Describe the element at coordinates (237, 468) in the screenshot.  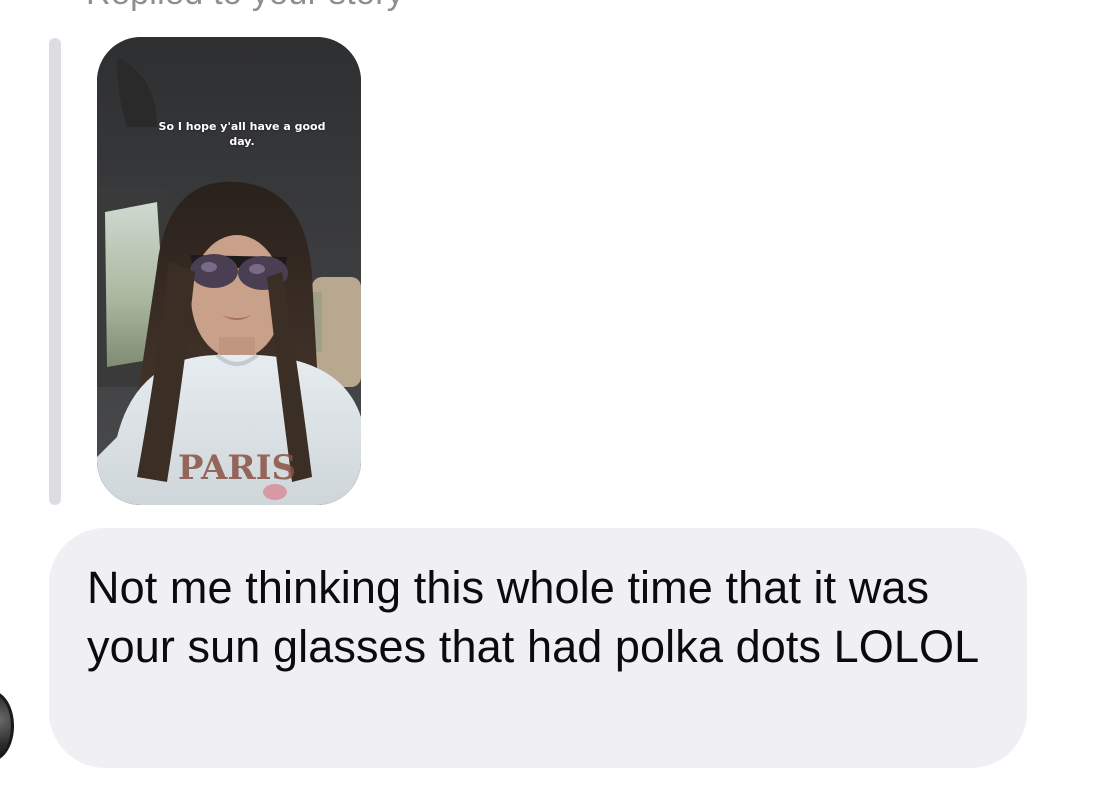
I see `svg-text: PARIS` at that location.